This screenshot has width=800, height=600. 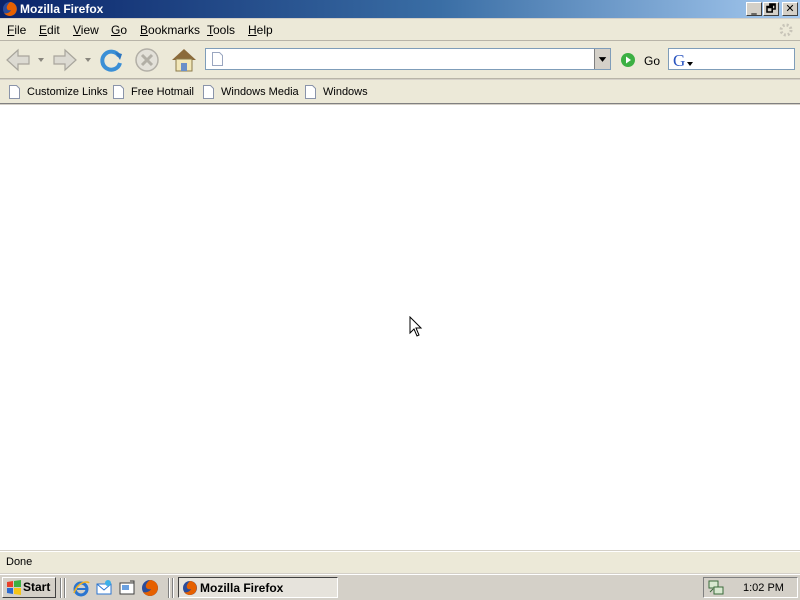 I want to click on outlook-express-icon, so click(x=104, y=588).